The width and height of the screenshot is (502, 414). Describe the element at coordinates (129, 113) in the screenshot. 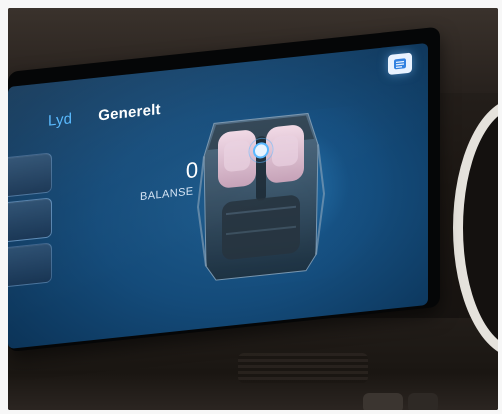

I see `tab-generelt: Generelt` at that location.